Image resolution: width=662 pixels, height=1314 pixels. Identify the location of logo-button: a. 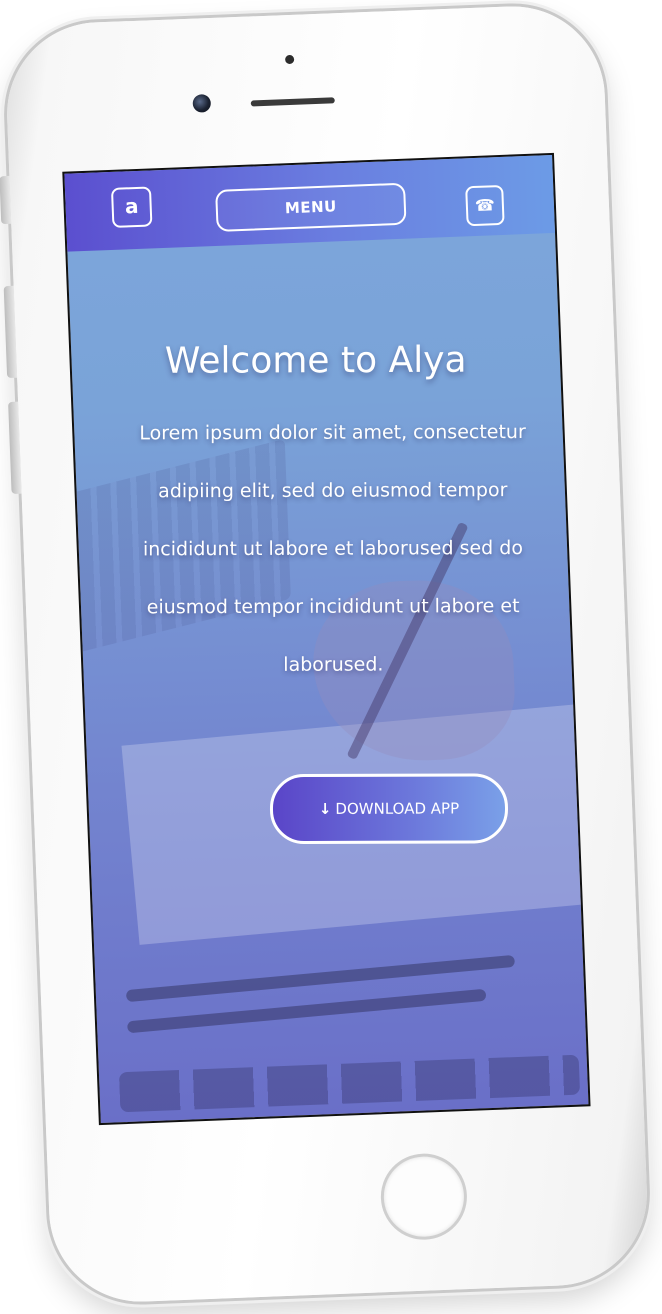
(131, 207).